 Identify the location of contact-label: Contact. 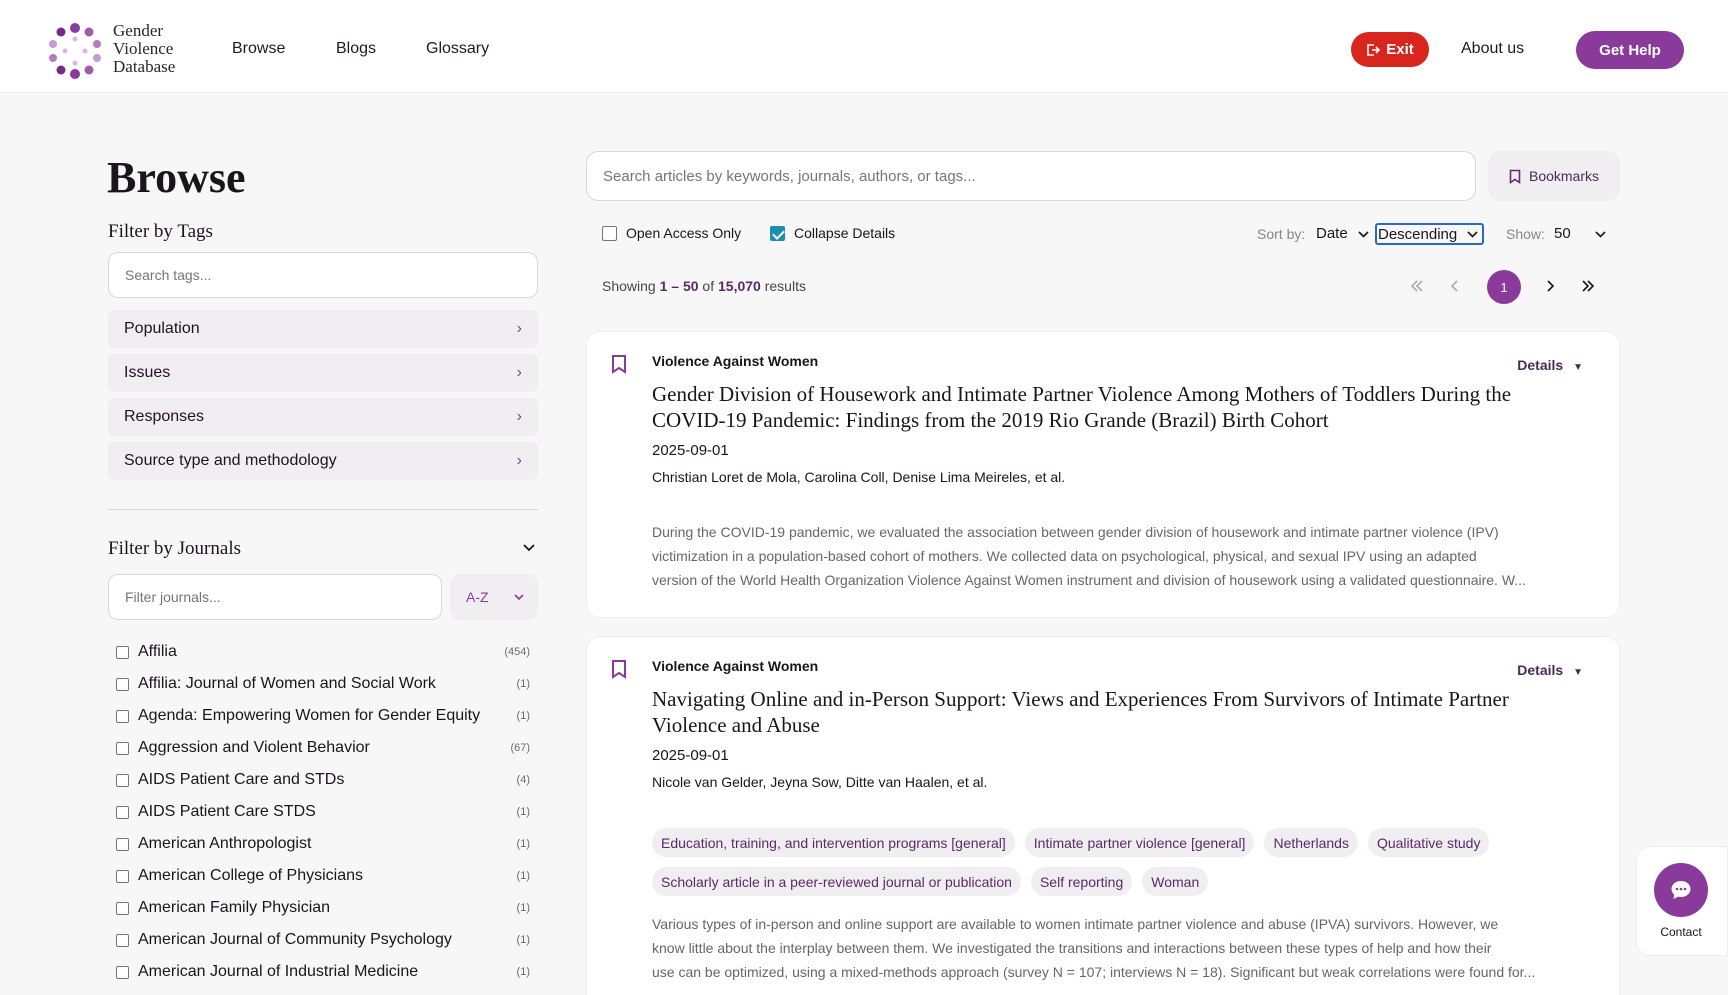
(1681, 932).